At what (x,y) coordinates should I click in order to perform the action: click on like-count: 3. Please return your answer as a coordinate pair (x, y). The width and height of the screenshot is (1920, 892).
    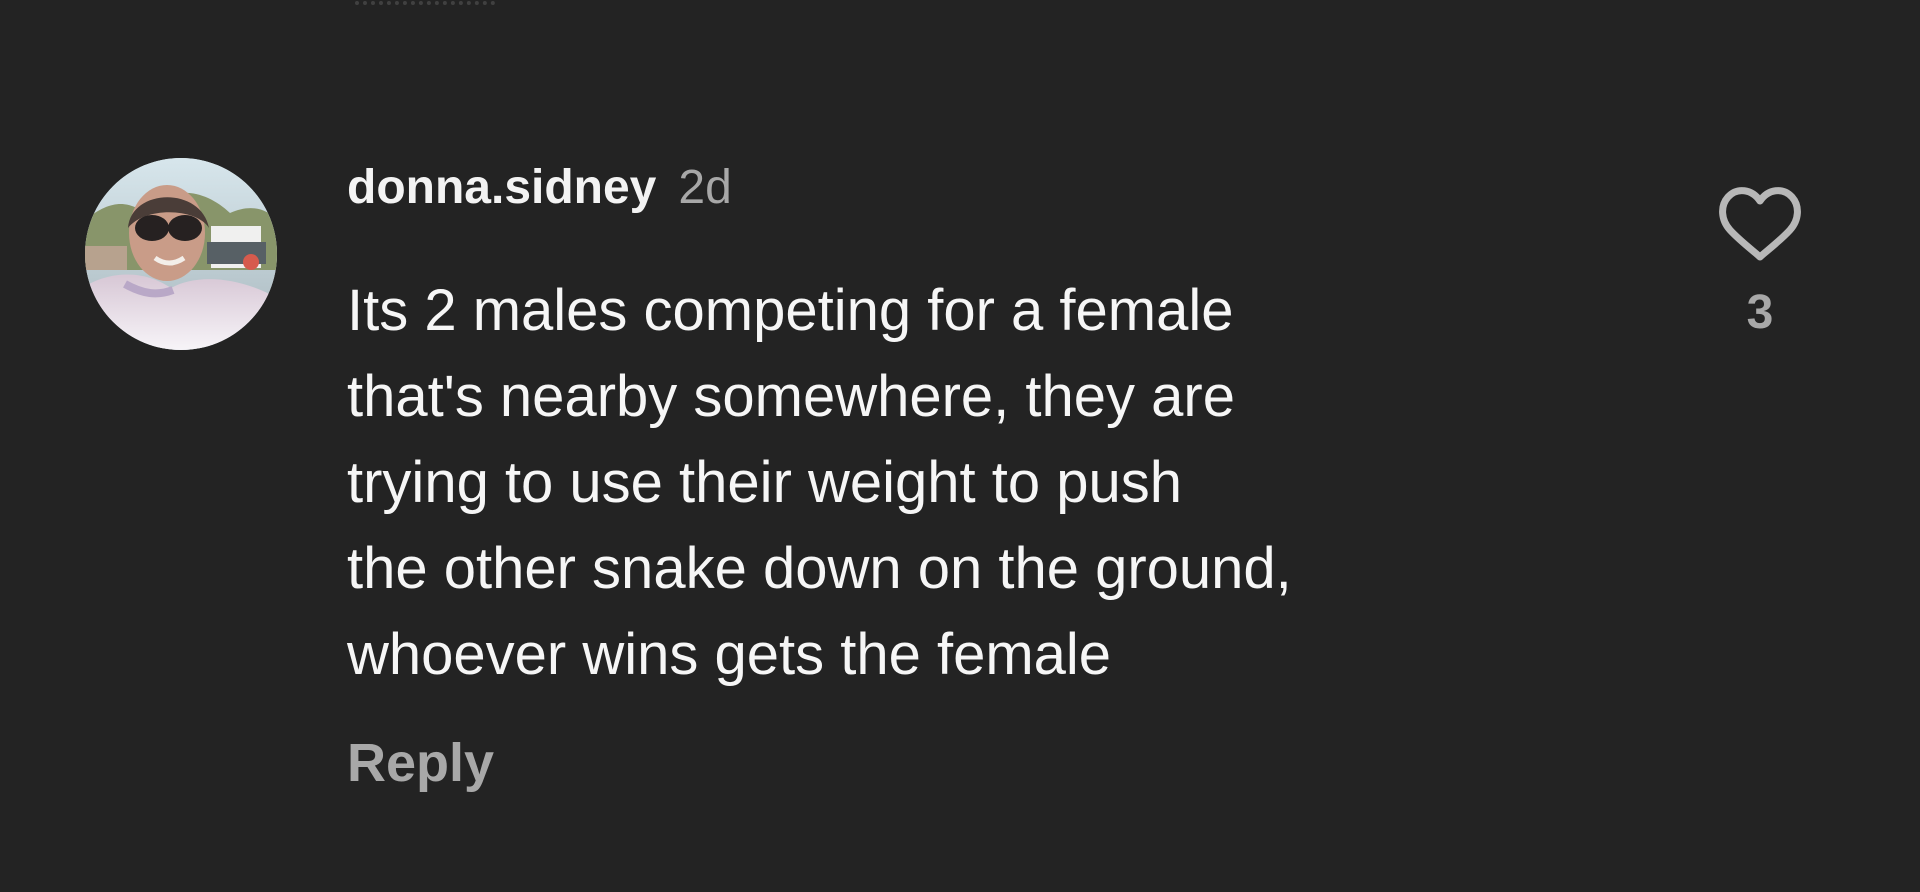
    Looking at the image, I should click on (1760, 312).